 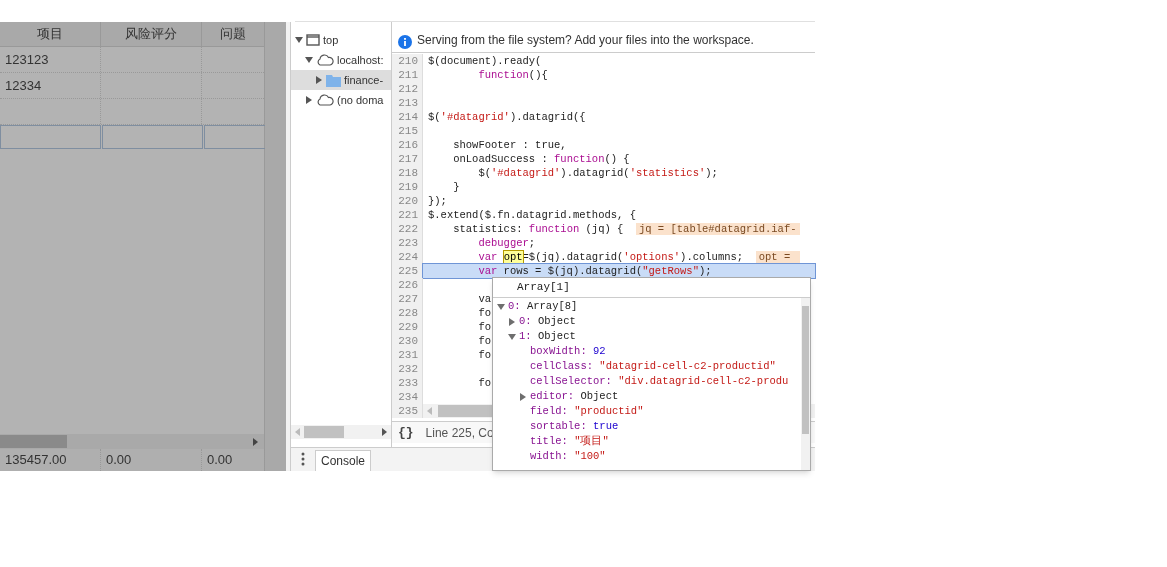 I want to click on file-tree-item: top, so click(x=341, y=40).